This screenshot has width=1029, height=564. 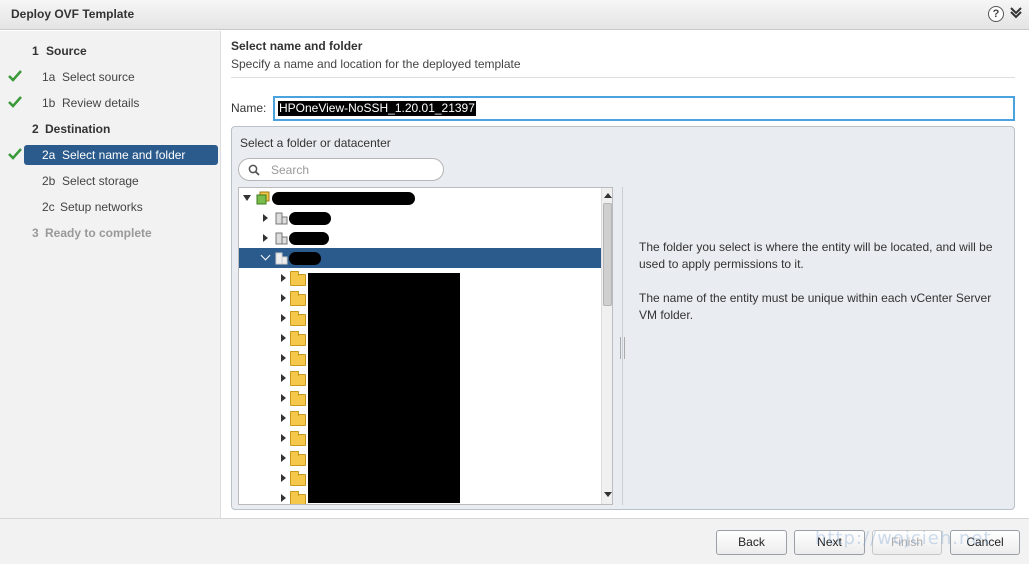 I want to click on step-setup-networks: 2c Setup networks, so click(x=110, y=207).